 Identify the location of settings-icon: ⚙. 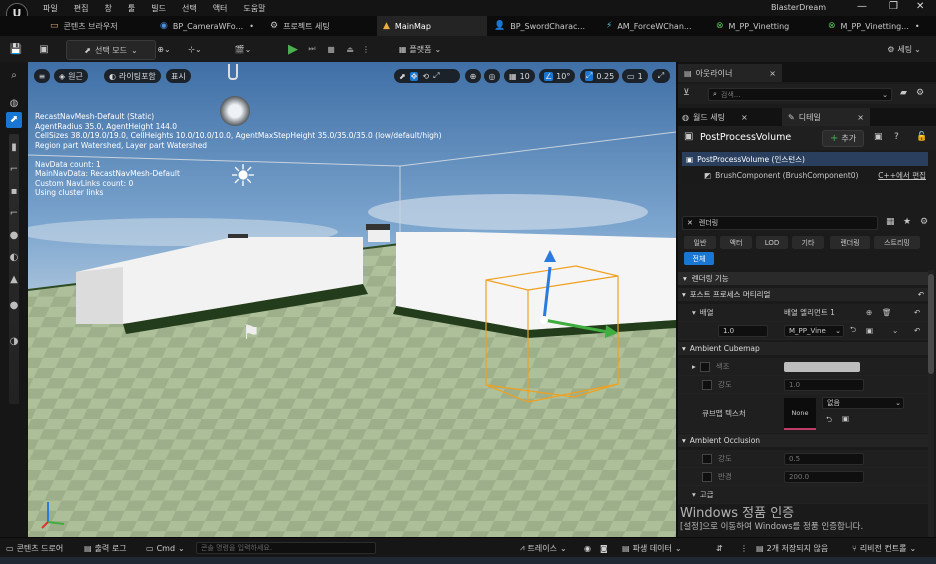
(920, 93).